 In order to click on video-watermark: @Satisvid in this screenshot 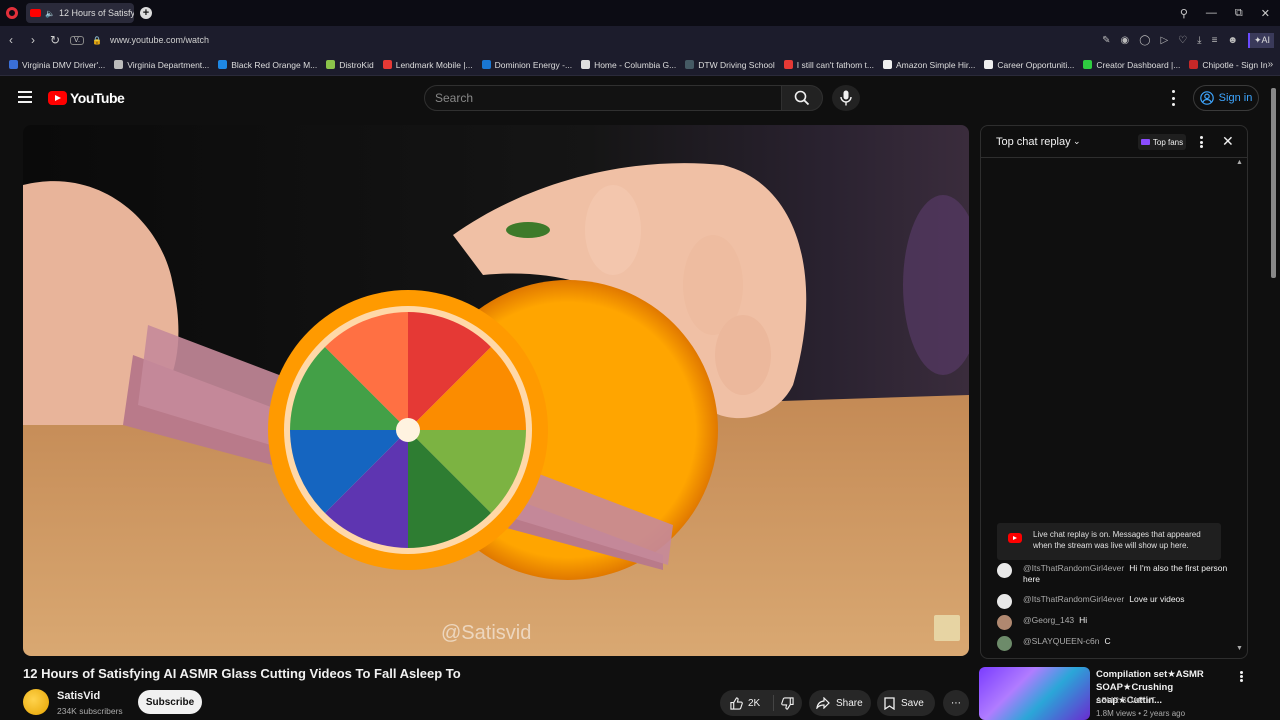, I will do `click(486, 633)`.